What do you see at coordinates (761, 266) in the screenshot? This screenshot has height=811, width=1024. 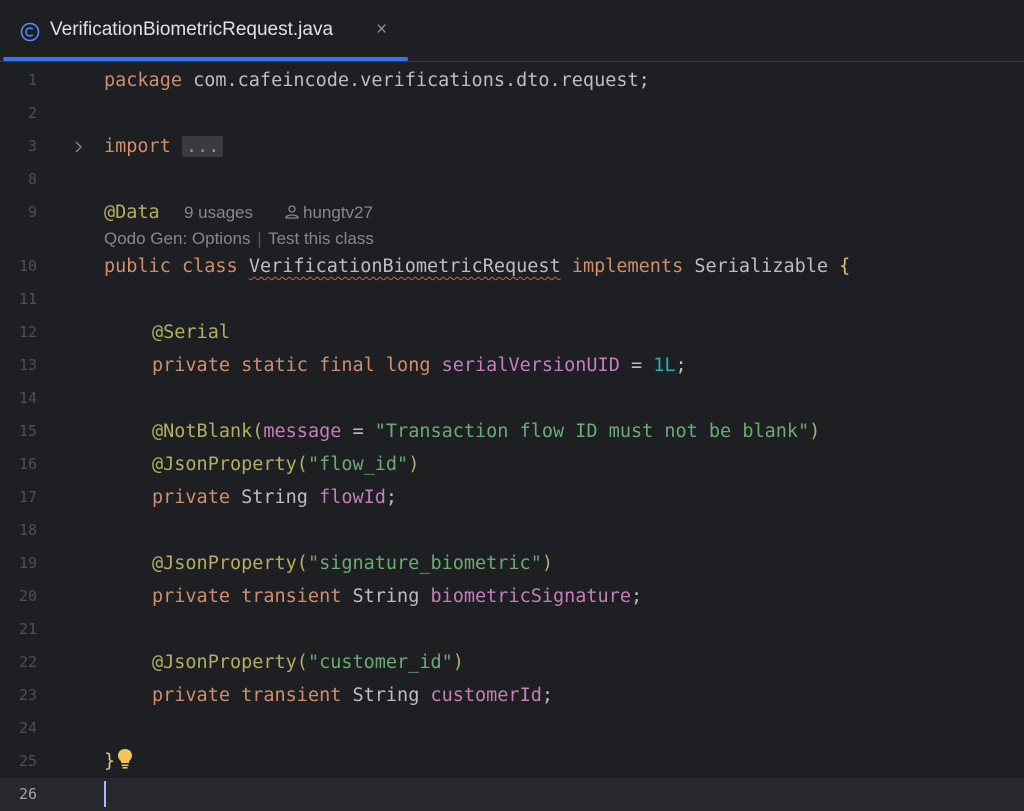 I see `interface-name: Serializable` at bounding box center [761, 266].